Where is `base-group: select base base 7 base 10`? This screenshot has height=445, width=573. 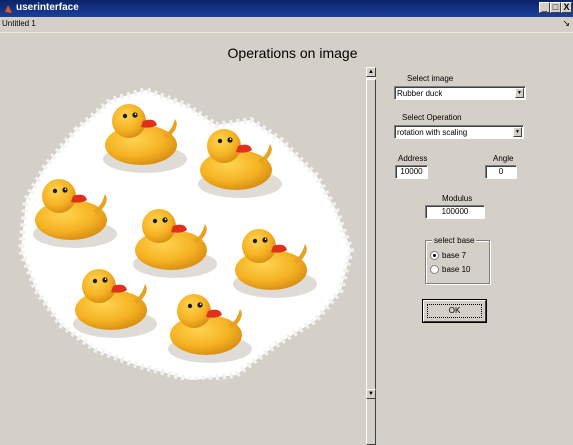
base-group: select base base 7 base 10 is located at coordinates (457, 260).